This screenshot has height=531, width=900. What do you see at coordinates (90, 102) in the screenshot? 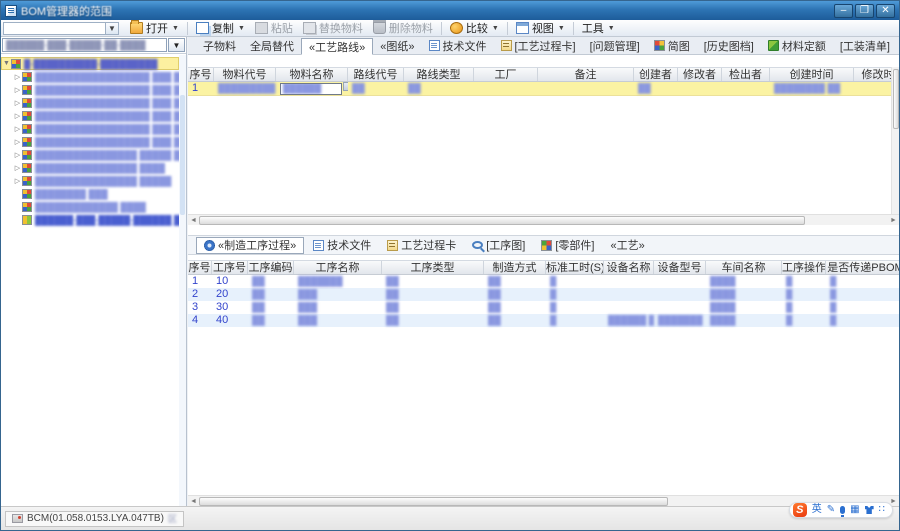
I see `tree-node-3: ▷ ██████████████████ ███ ███` at bounding box center [90, 102].